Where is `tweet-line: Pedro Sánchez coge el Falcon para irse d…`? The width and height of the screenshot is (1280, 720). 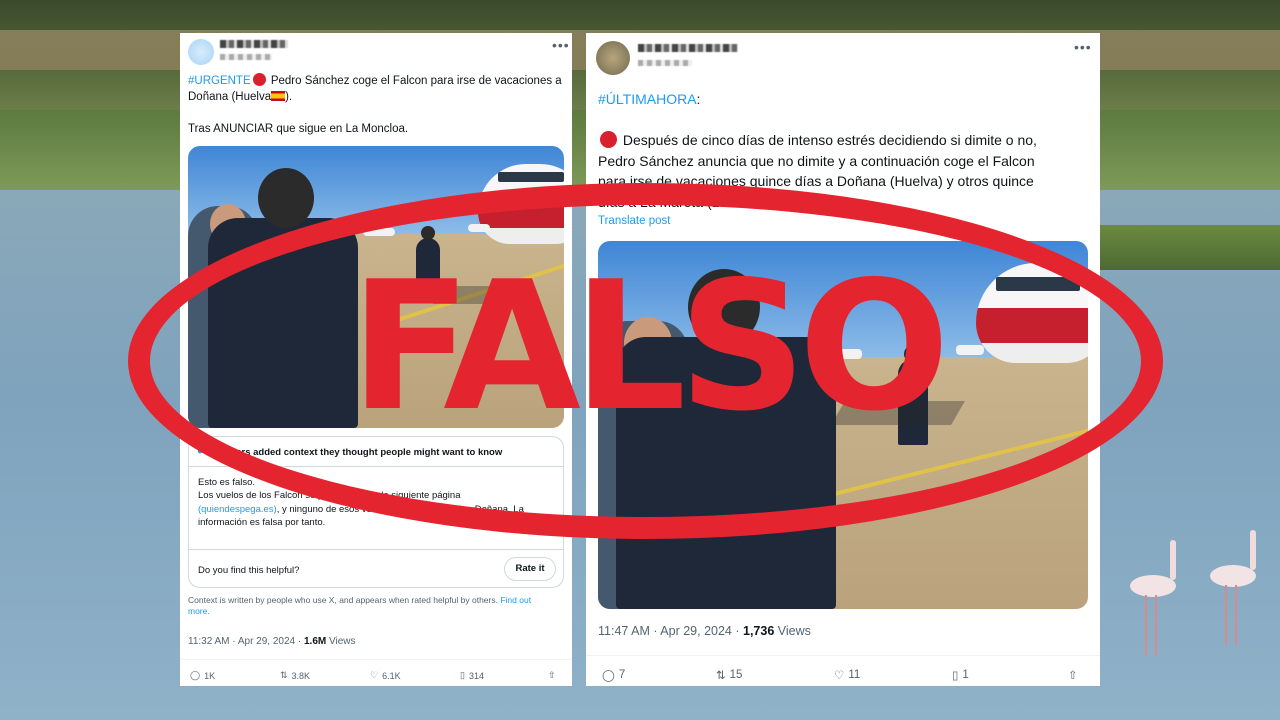 tweet-line: Pedro Sánchez coge el Falcon para irse d… is located at coordinates (414, 81).